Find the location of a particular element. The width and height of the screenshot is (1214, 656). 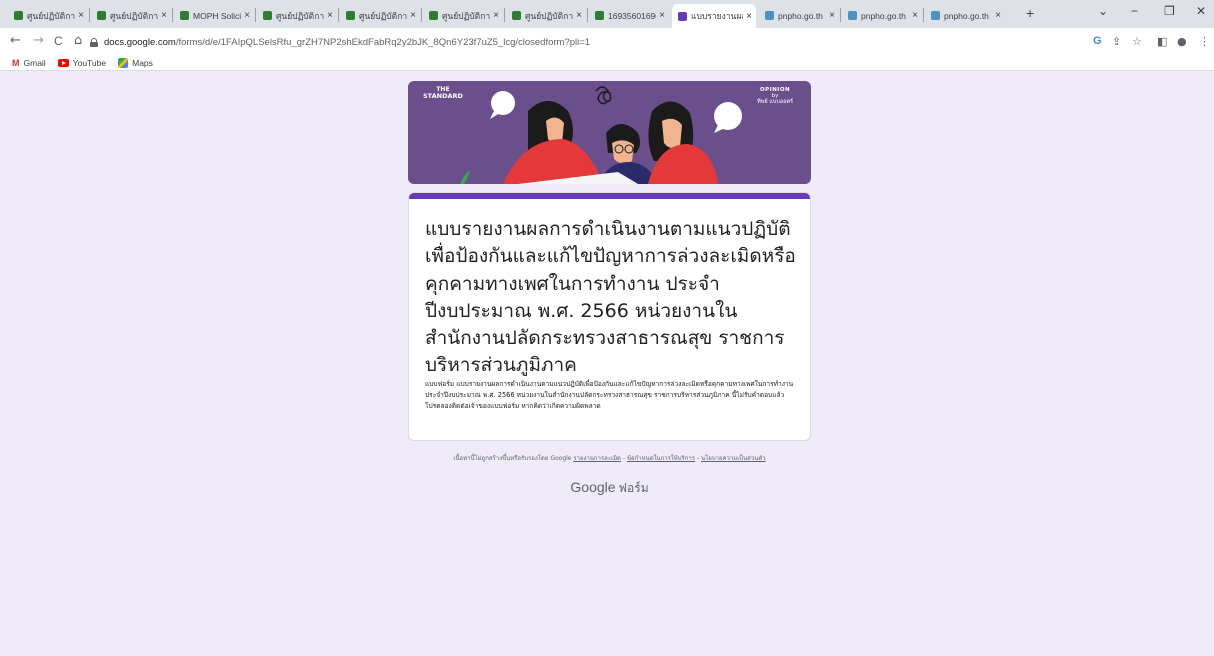

maximize-icon: ❐ is located at coordinates (1169, 11).